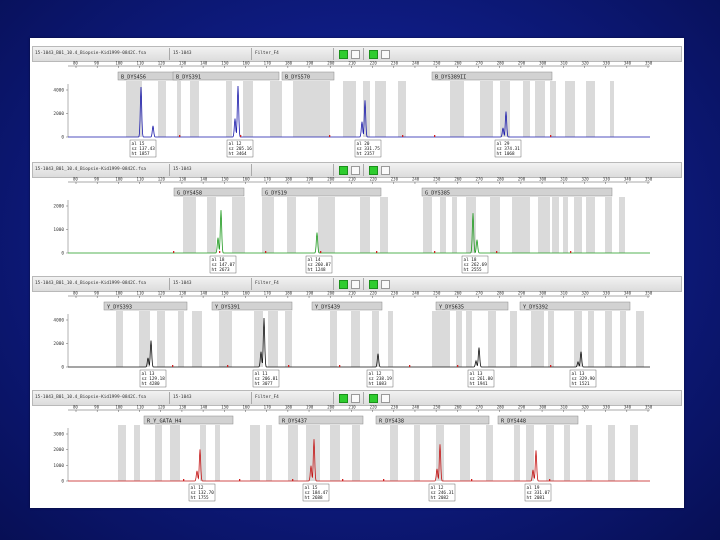 This screenshot has height=540, width=720. I want to click on x-tick-label: 170, so click(268, 63).